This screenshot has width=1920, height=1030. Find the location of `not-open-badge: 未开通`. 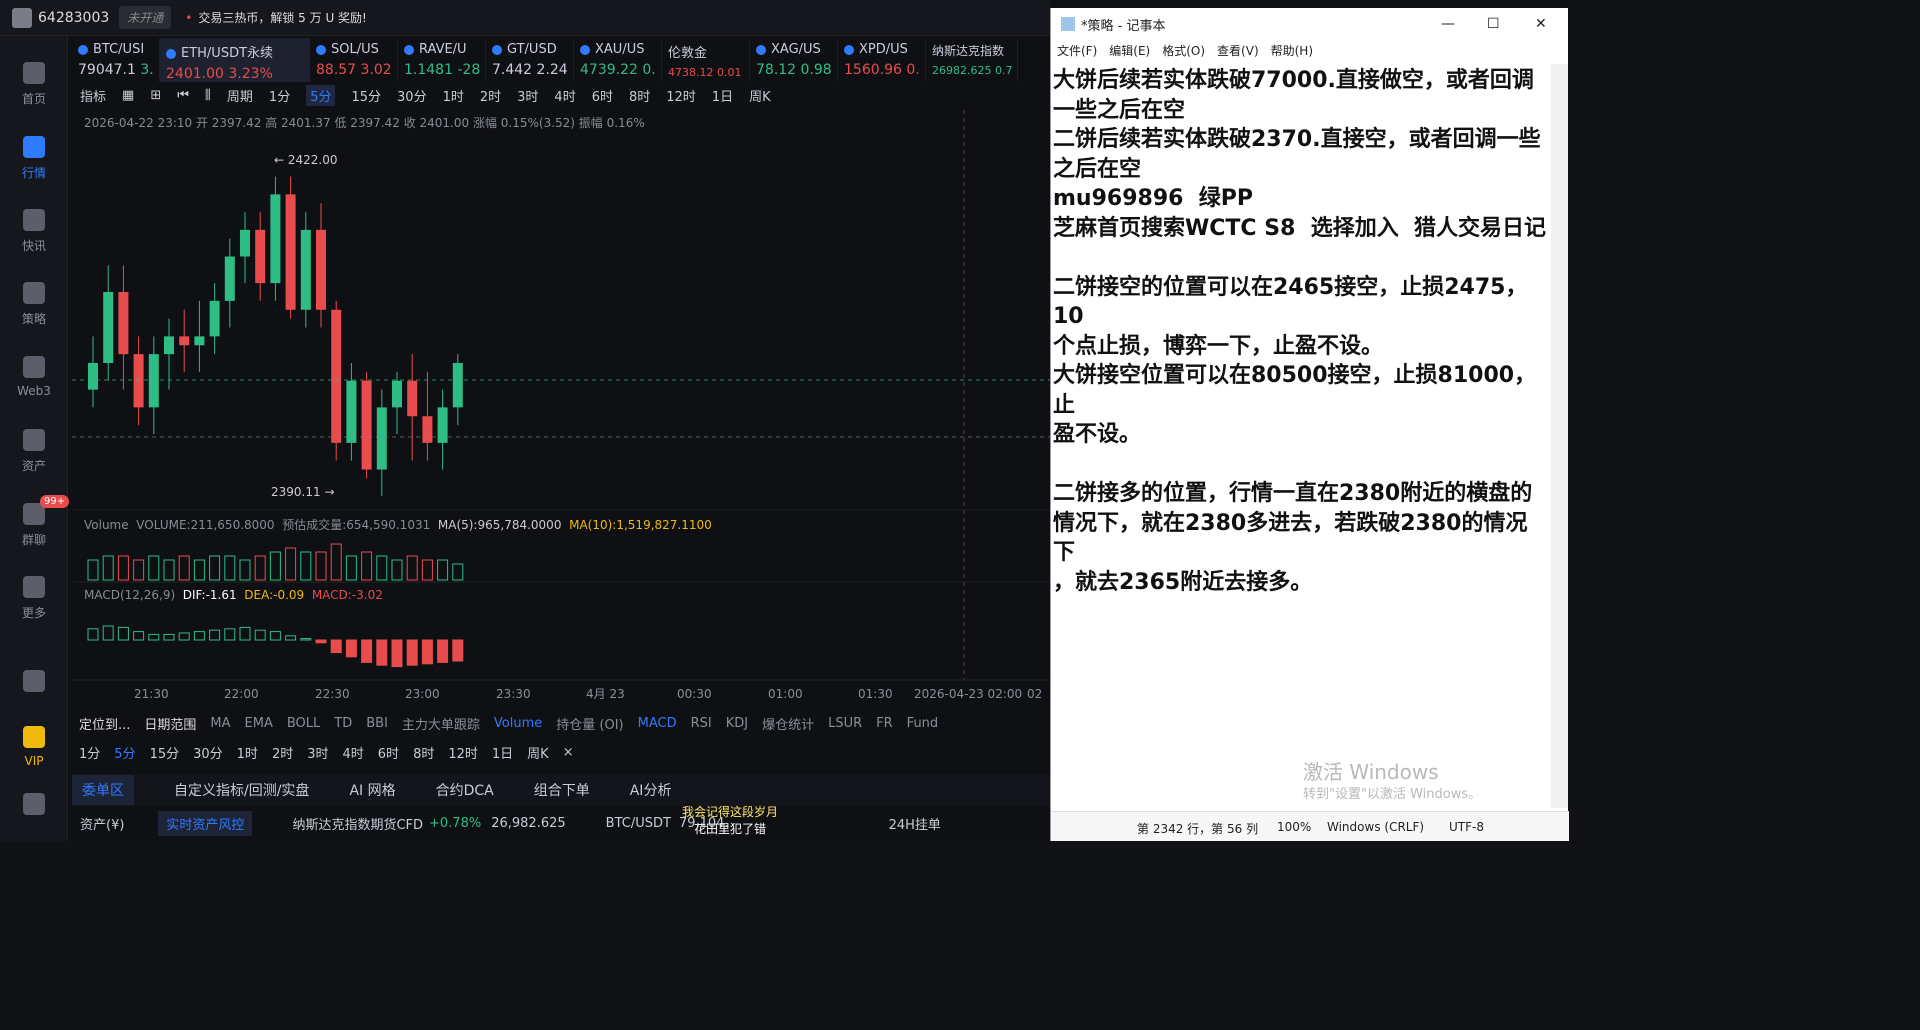

not-open-badge: 未开通 is located at coordinates (145, 17).